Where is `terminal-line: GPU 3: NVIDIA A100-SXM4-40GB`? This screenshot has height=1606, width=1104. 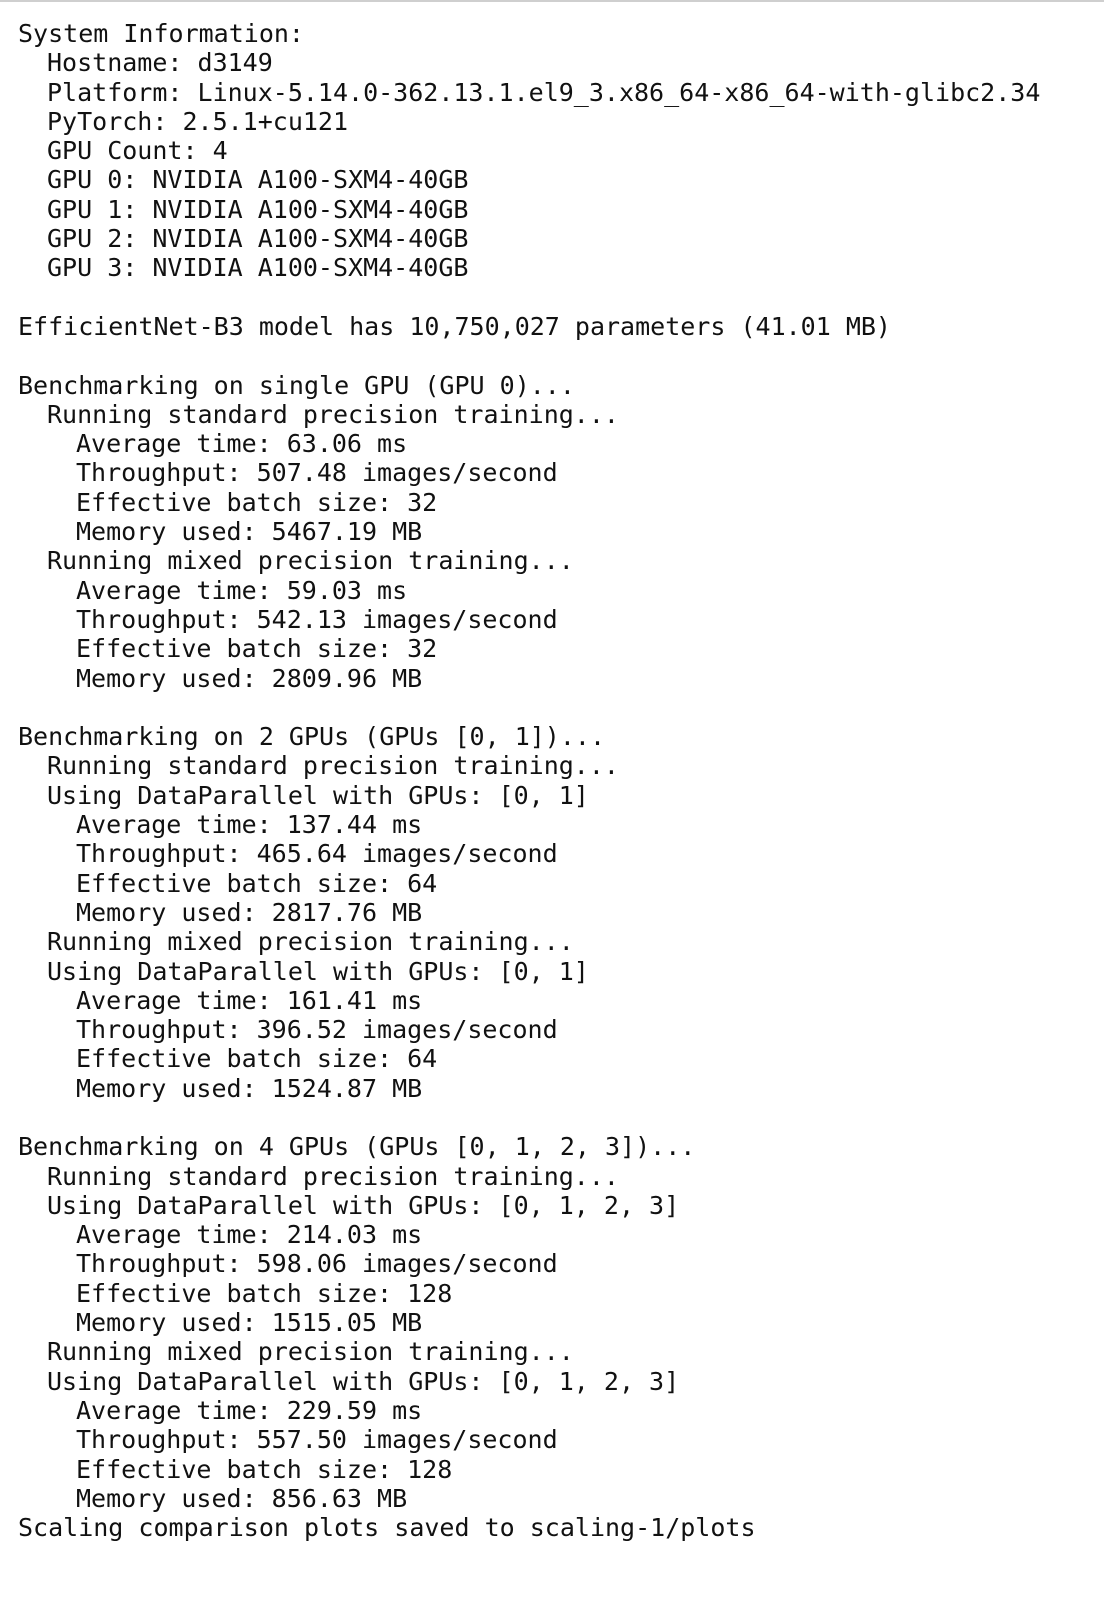 terminal-line: GPU 3: NVIDIA A100-SXM4-40GB is located at coordinates (258, 268).